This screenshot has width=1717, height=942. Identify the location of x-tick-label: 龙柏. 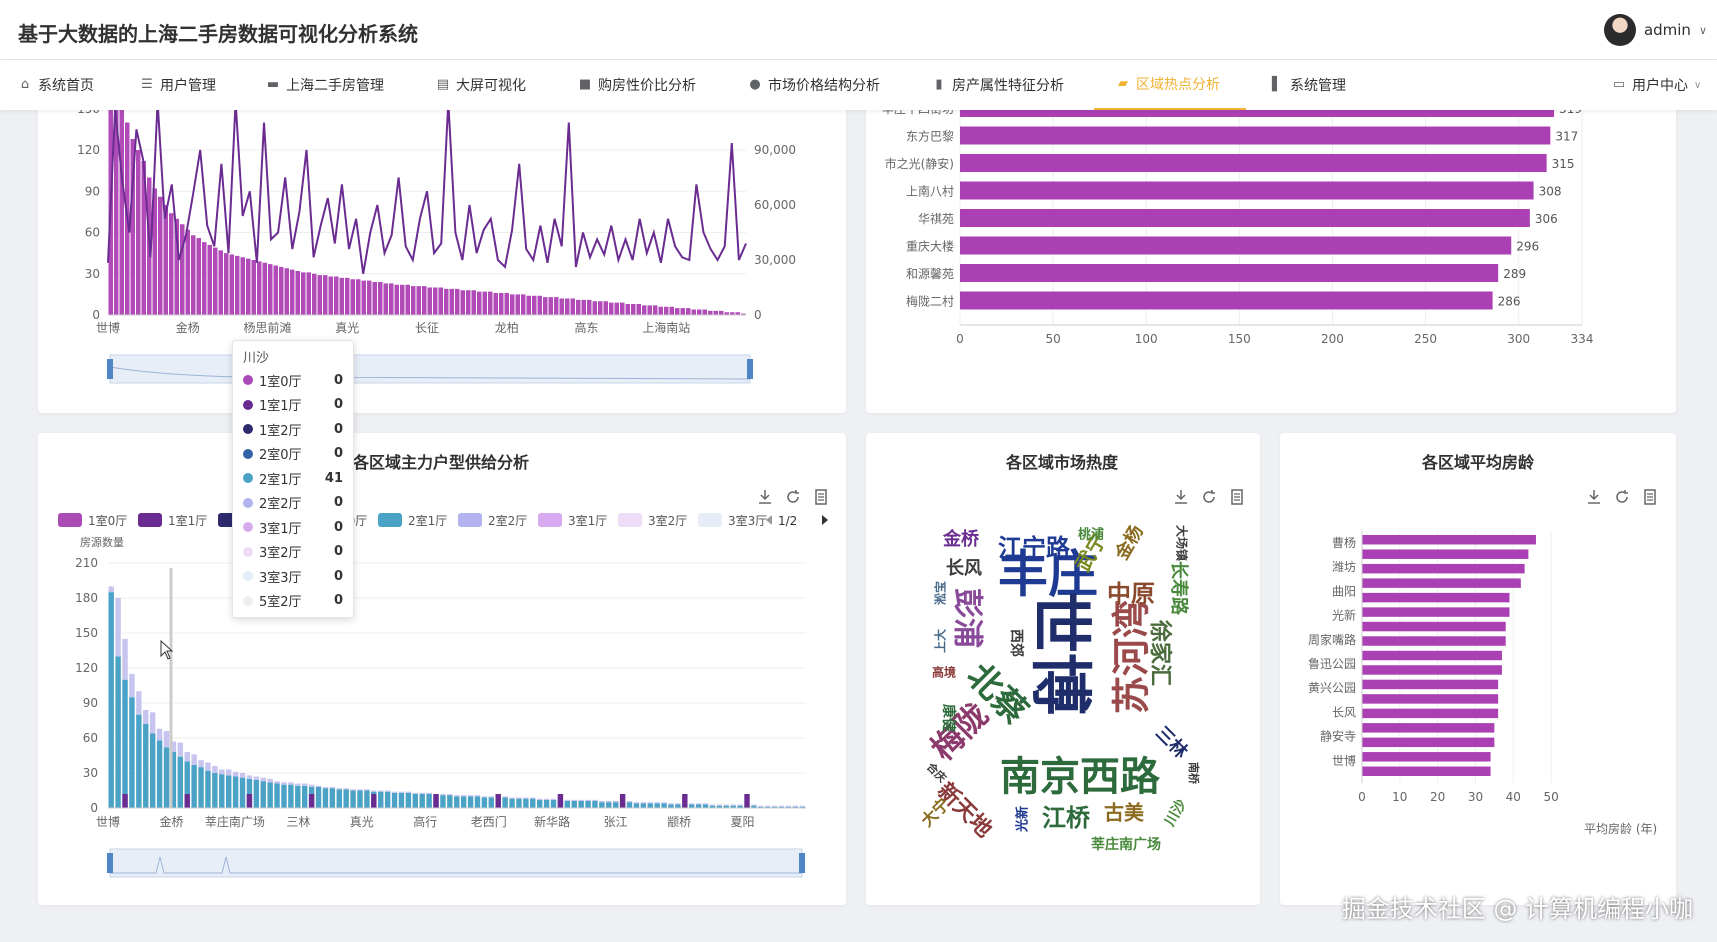
(507, 327).